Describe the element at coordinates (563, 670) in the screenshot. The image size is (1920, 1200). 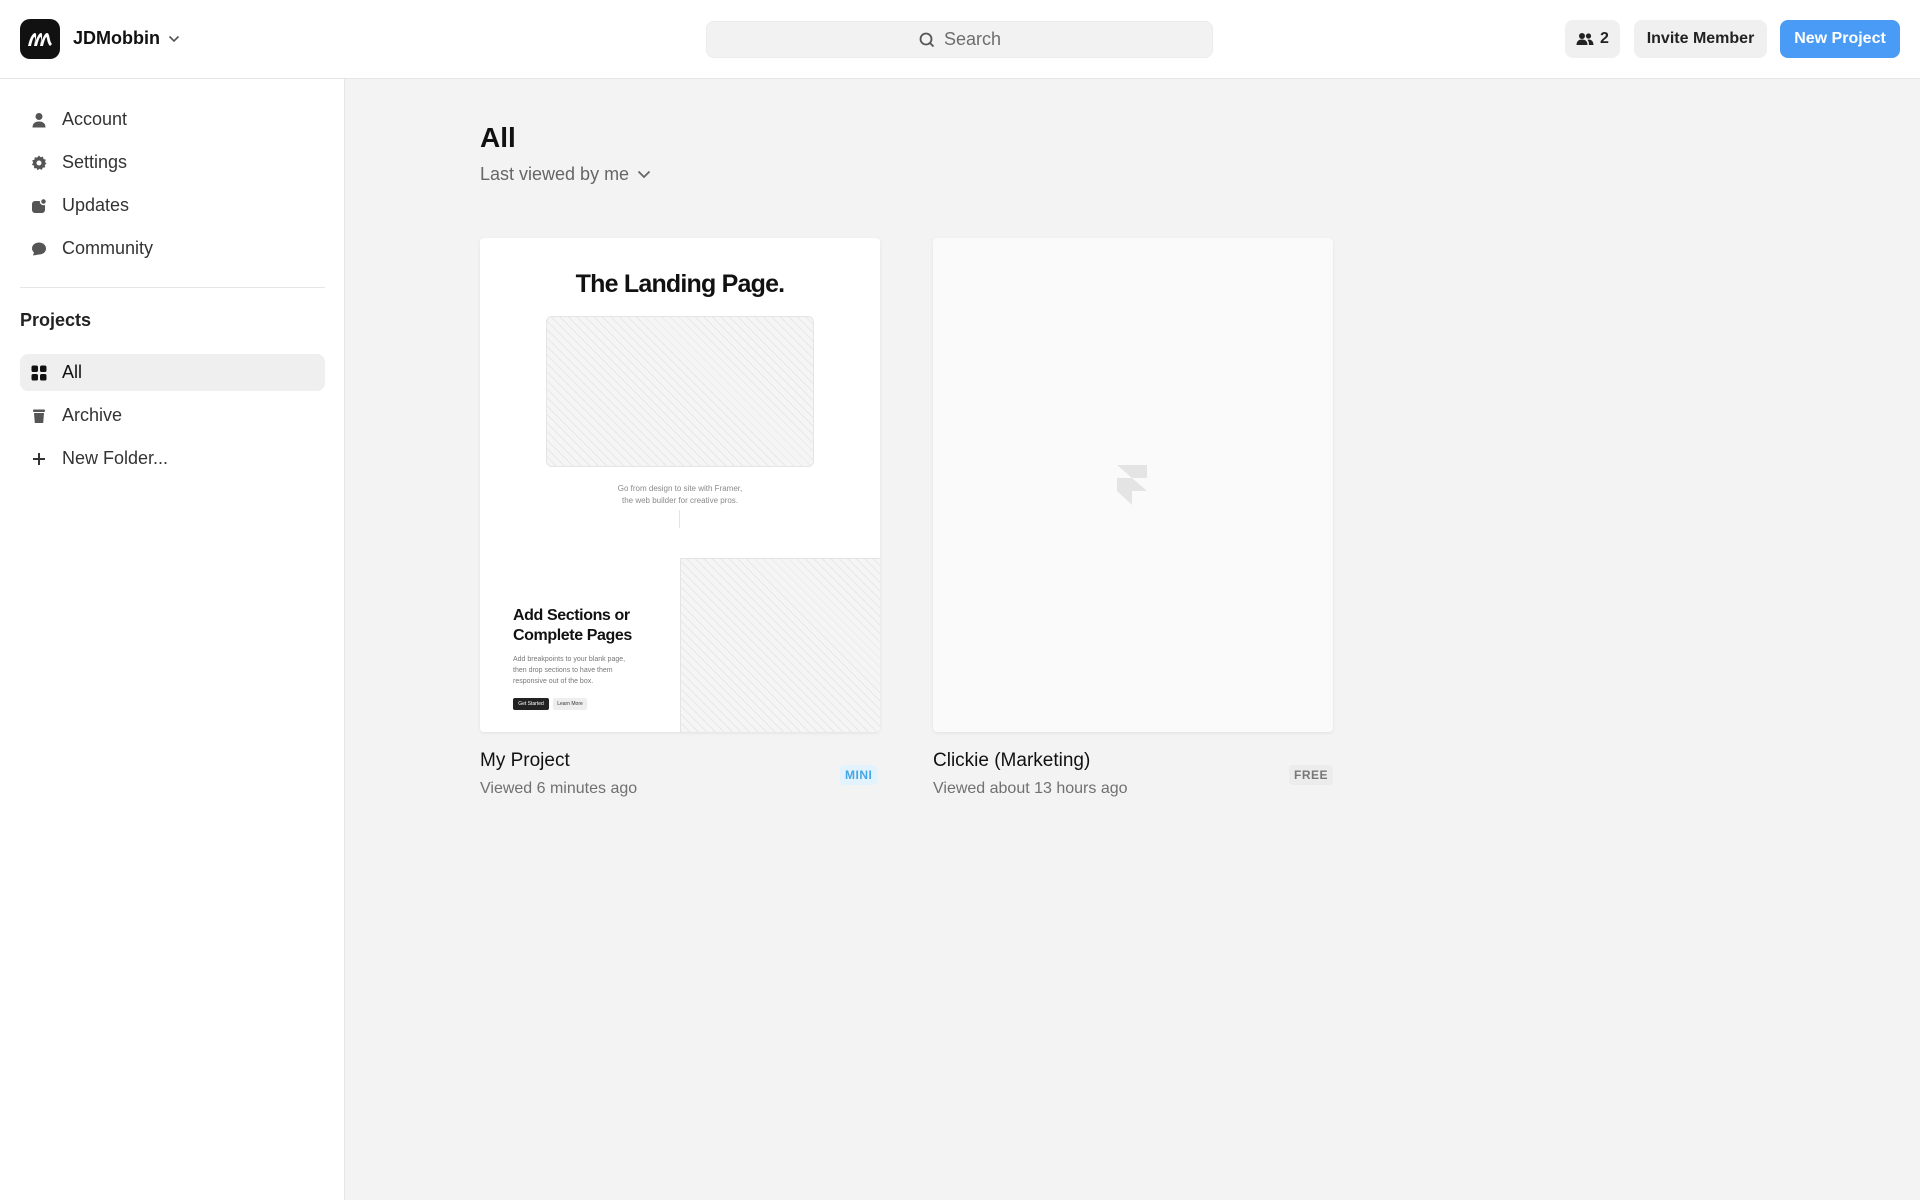
I see `thumbnail-body-line: then drop sections to have them` at that location.